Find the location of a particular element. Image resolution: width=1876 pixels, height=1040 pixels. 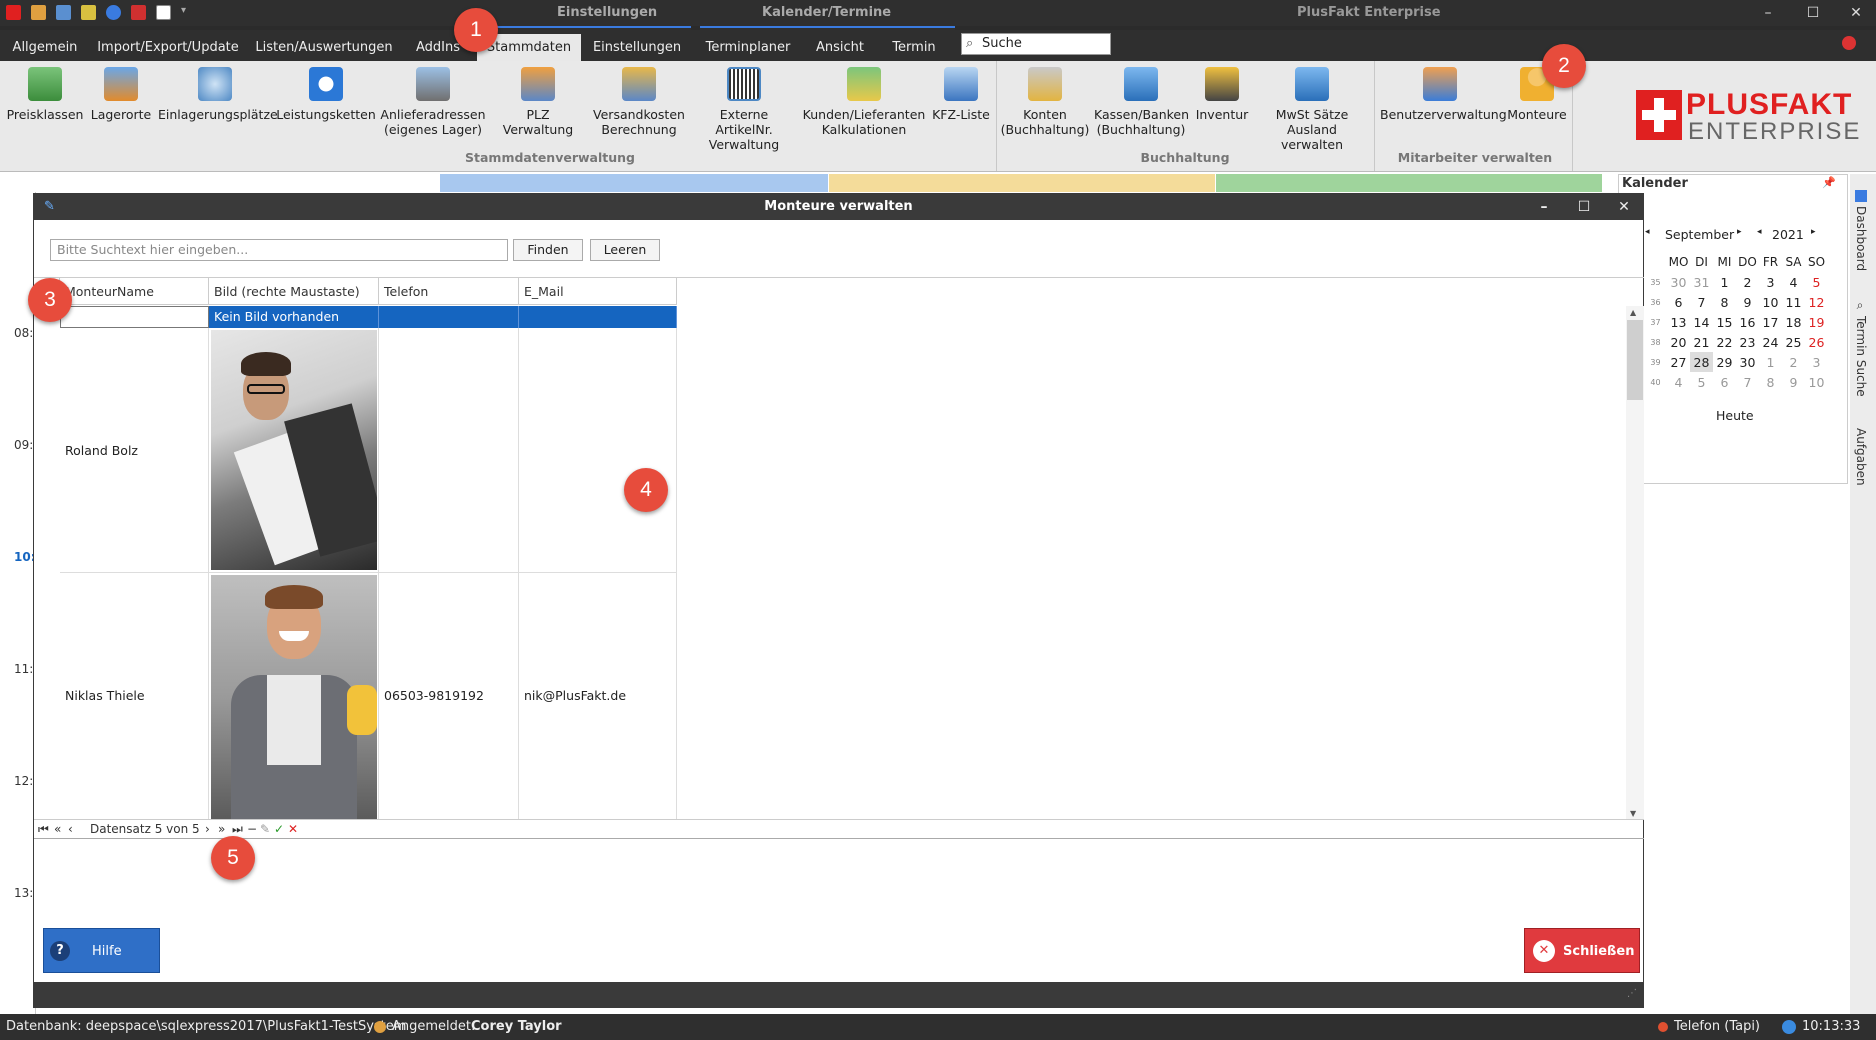

phone-status: Telefon (Tapi) is located at coordinates (1717, 1027).